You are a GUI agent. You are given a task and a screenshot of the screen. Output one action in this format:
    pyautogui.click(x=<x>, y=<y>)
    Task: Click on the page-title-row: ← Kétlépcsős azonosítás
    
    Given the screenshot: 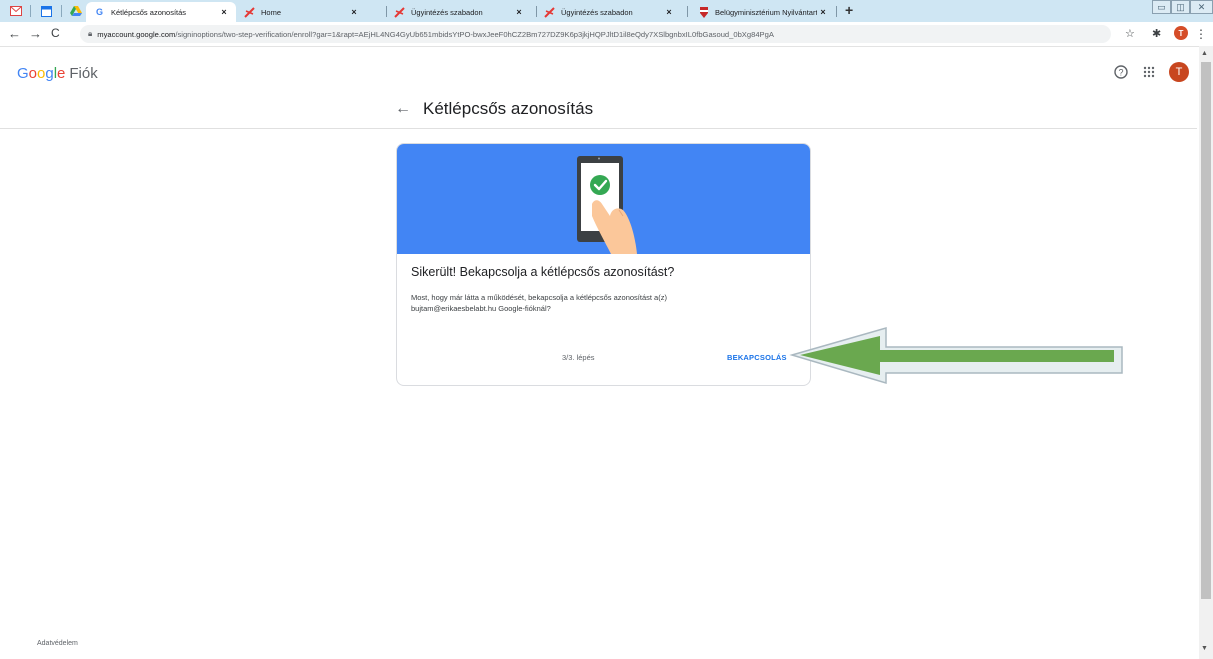 What is the action you would take?
    pyautogui.click(x=494, y=109)
    